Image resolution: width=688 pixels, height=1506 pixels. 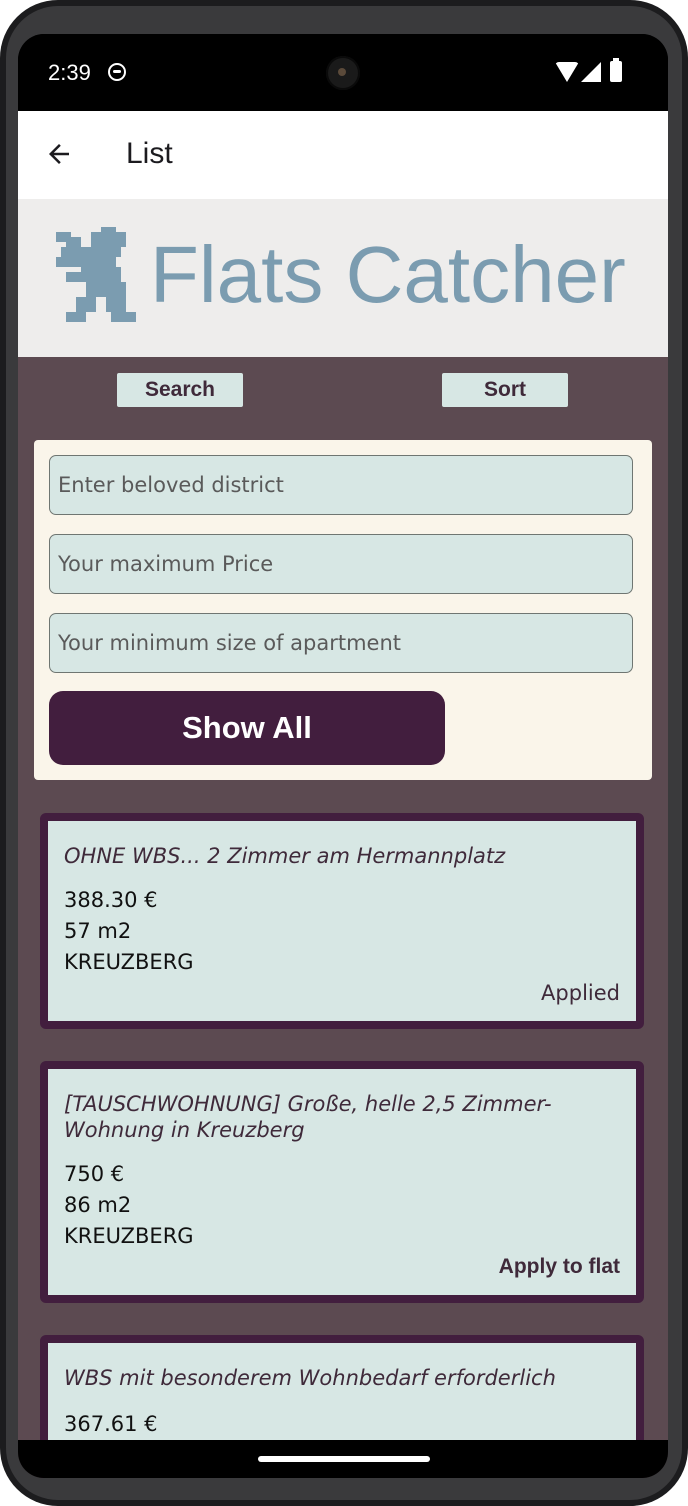 What do you see at coordinates (98, 1205) in the screenshot?
I see `flat-size: 86 m2` at bounding box center [98, 1205].